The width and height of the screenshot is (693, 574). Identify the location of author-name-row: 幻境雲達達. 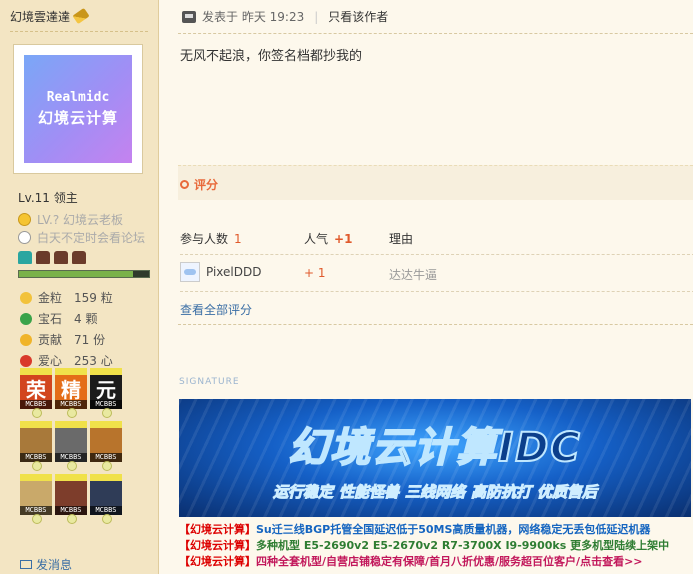
(50, 16).